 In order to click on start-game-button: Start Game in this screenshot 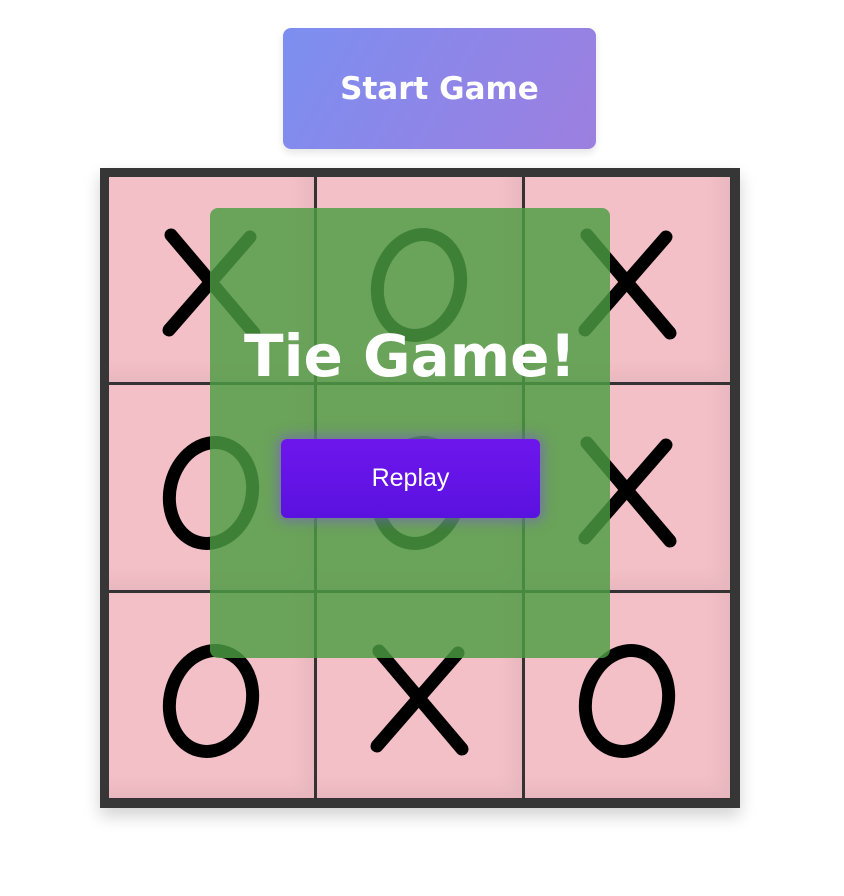, I will do `click(439, 88)`.